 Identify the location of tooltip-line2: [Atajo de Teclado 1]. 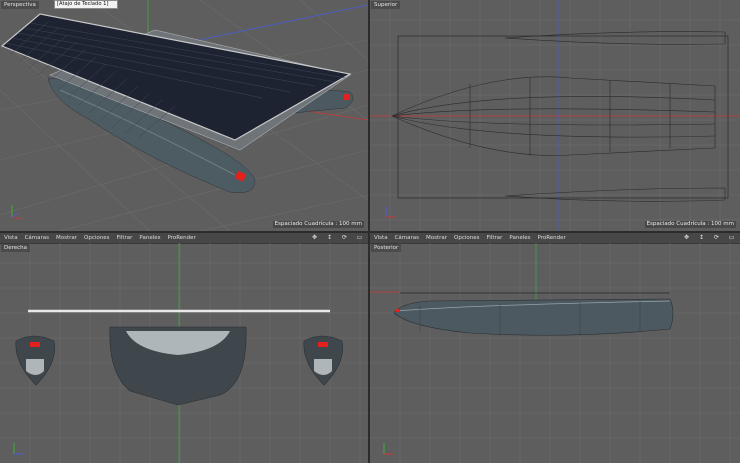
(83, 4).